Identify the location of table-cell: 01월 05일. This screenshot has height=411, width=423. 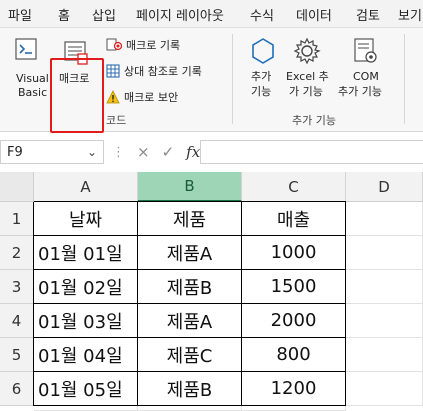
(86, 389).